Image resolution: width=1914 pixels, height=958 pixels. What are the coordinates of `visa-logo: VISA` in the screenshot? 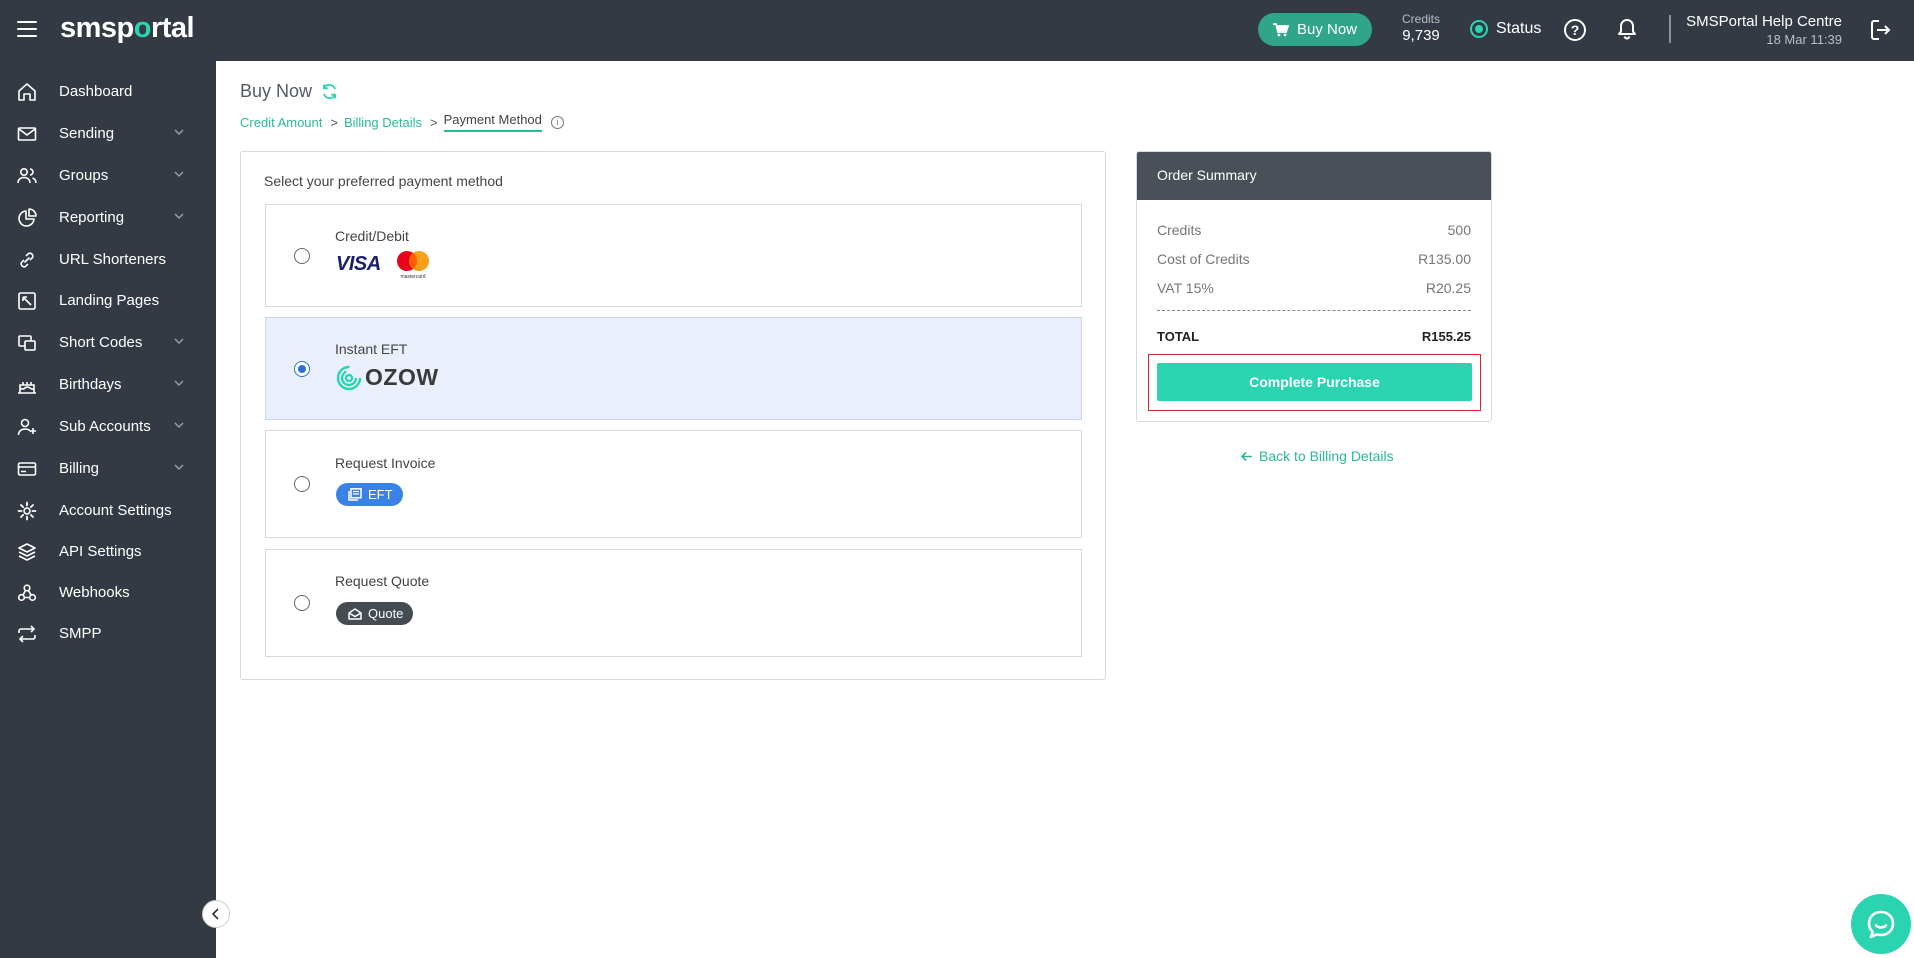 It's located at (358, 264).